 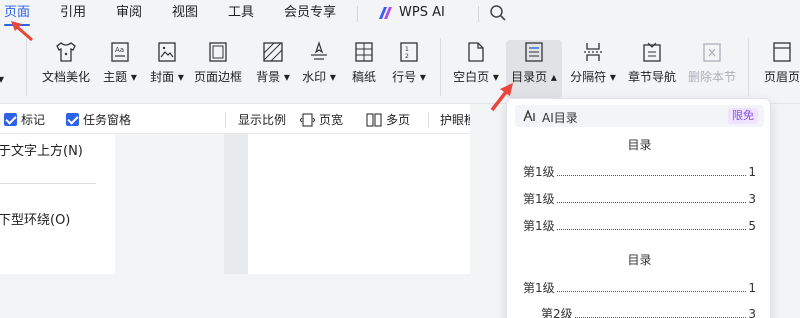 I want to click on theme-button: Aa 主题 ▾, so click(x=120, y=62).